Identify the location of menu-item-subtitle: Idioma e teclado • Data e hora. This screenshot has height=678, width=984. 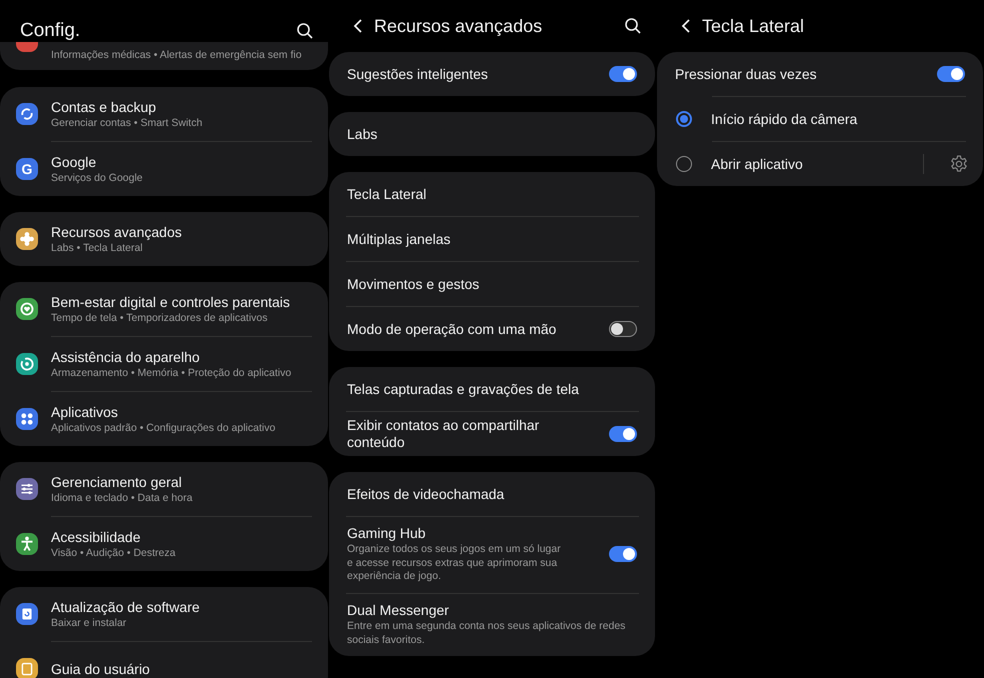
(121, 498).